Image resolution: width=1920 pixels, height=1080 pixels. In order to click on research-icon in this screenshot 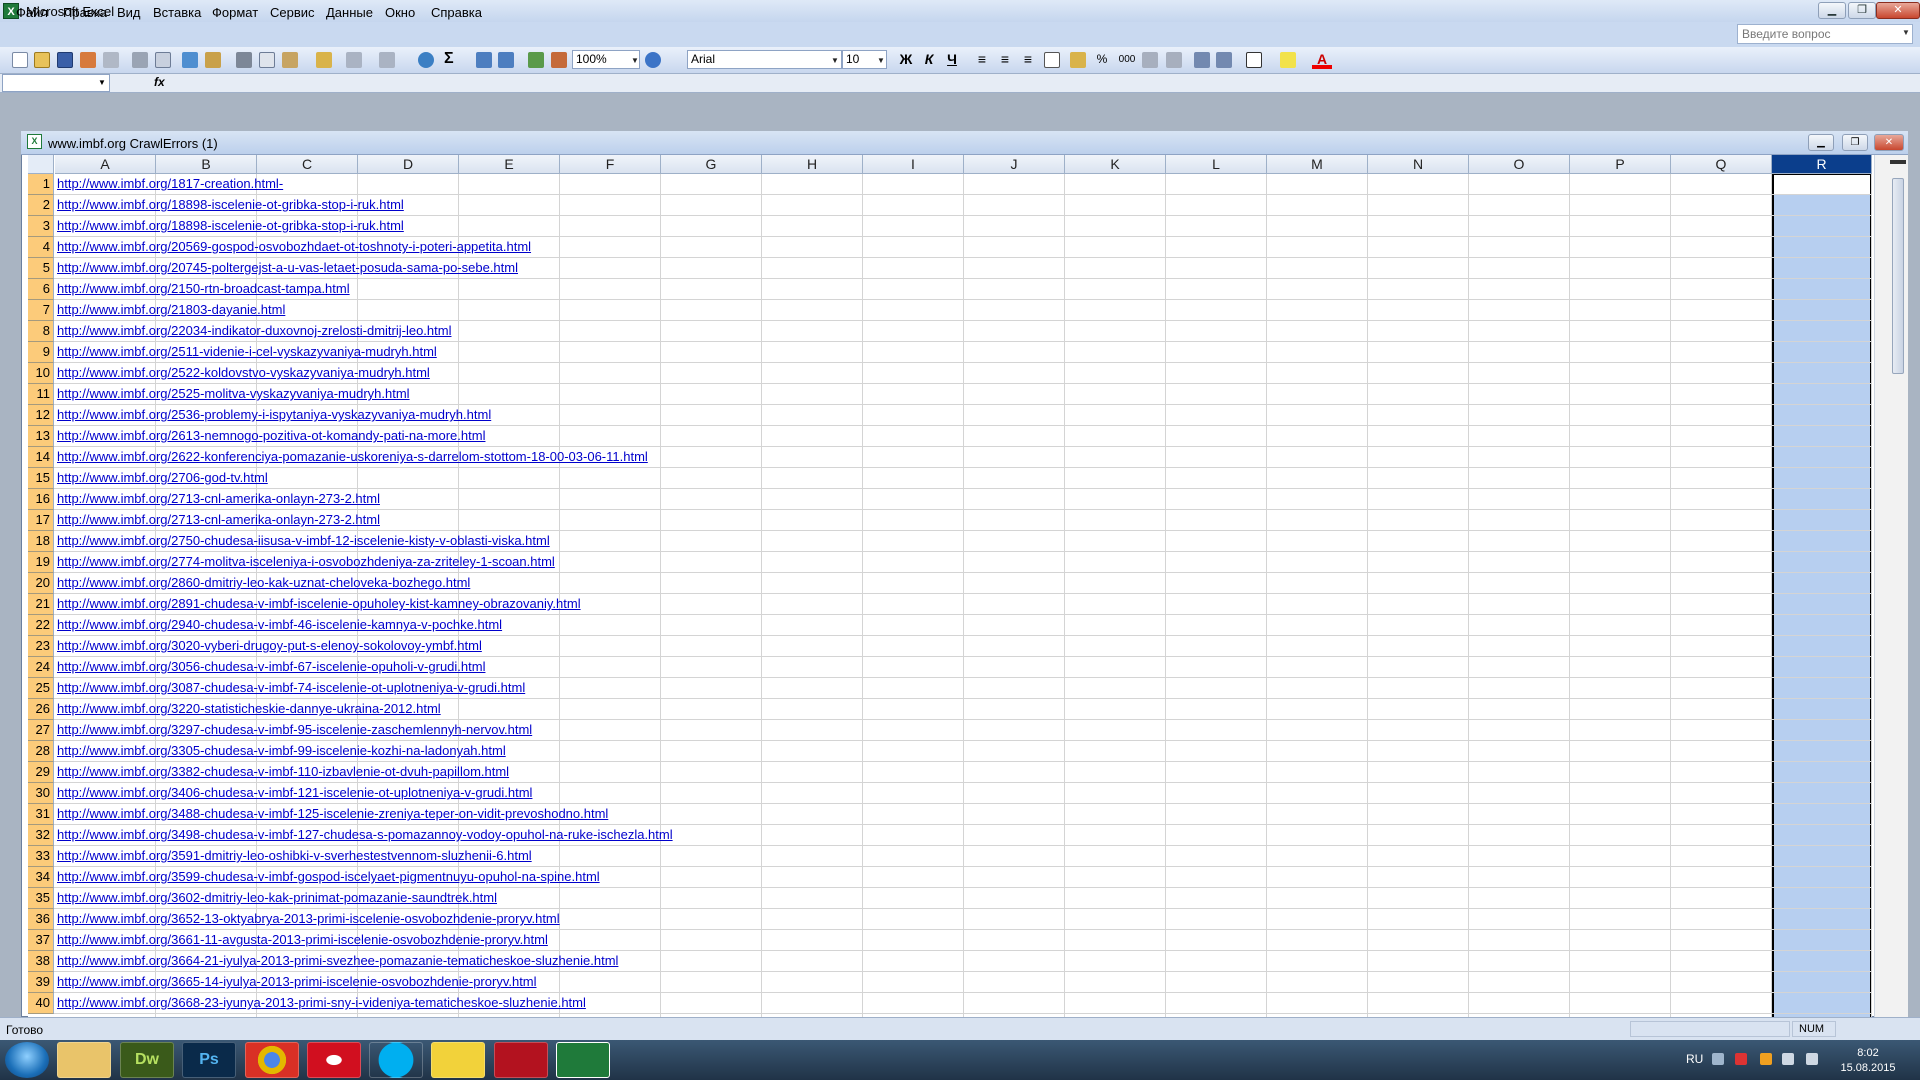, I will do `click(213, 60)`.